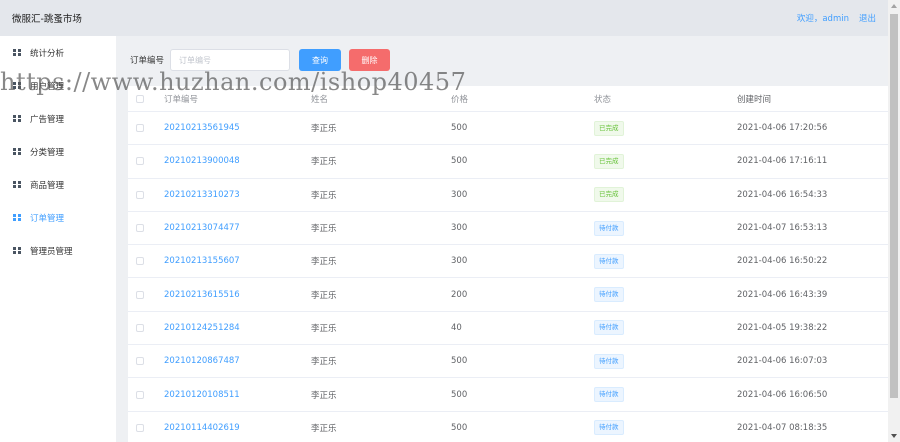  I want to click on sidebar-item-label: 分类管理, so click(47, 152).